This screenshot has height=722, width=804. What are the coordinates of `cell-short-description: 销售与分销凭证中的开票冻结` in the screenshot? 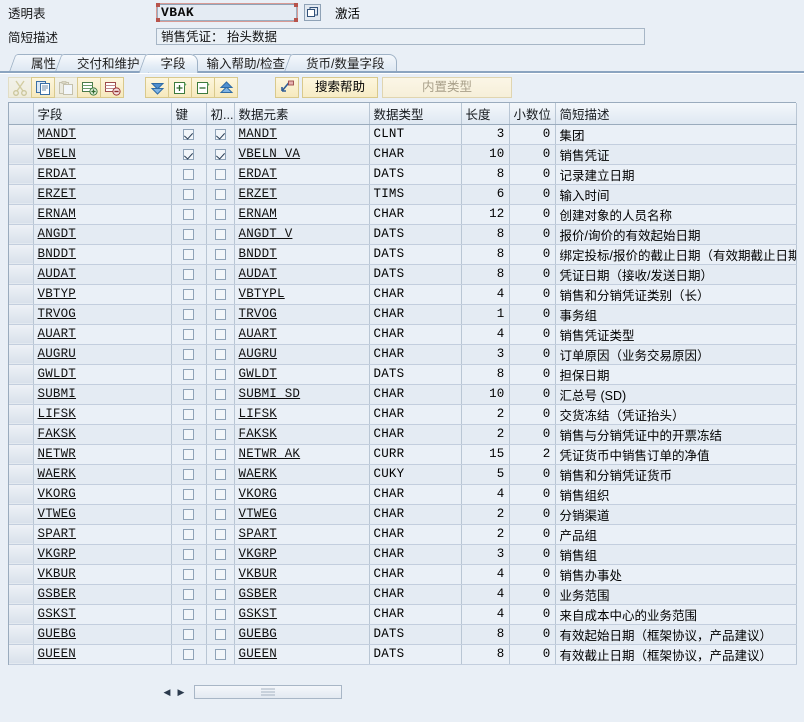 It's located at (676, 434).